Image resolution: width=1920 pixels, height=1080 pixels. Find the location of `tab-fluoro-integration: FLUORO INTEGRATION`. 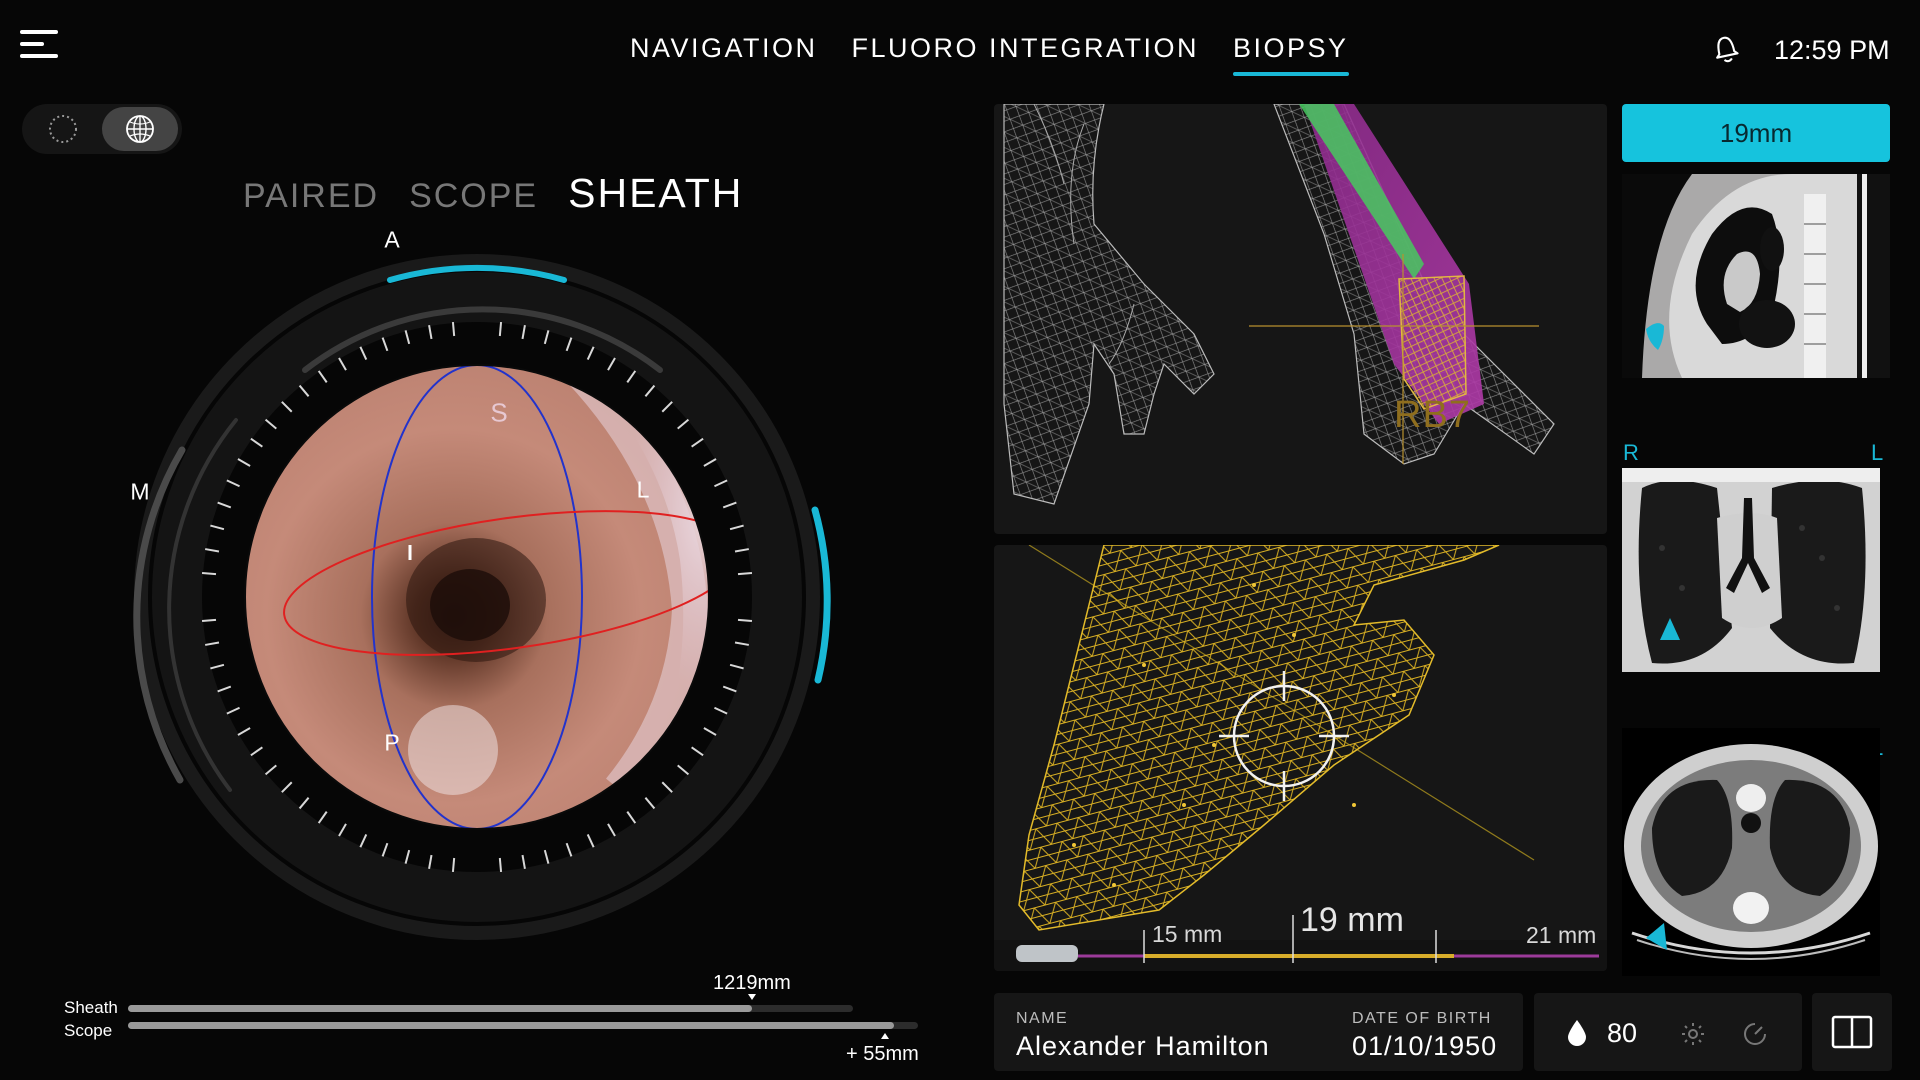

tab-fluoro-integration: FLUORO INTEGRATION is located at coordinates (1026, 52).